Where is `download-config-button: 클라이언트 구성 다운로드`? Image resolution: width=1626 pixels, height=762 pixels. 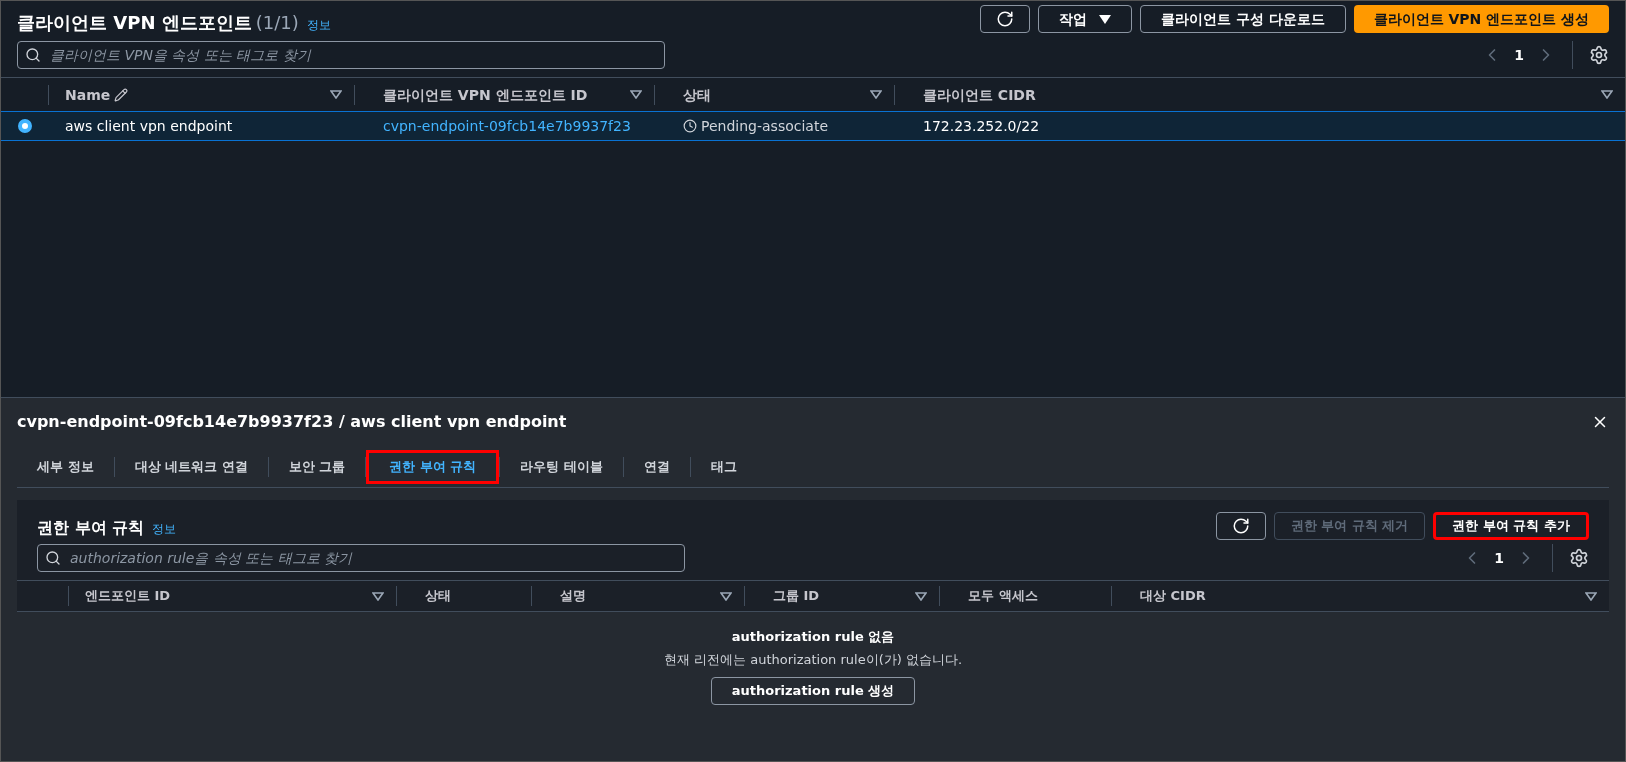
download-config-button: 클라이언트 구성 다운로드 is located at coordinates (1242, 19).